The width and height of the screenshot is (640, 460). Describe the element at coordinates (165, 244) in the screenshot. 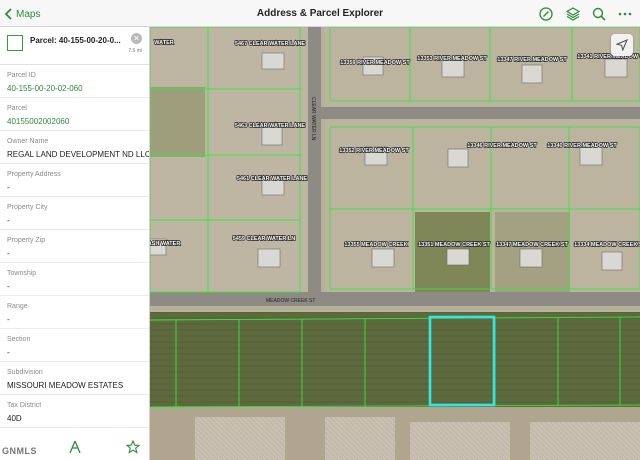

I see `parcel-address-label: ASH WATER` at that location.